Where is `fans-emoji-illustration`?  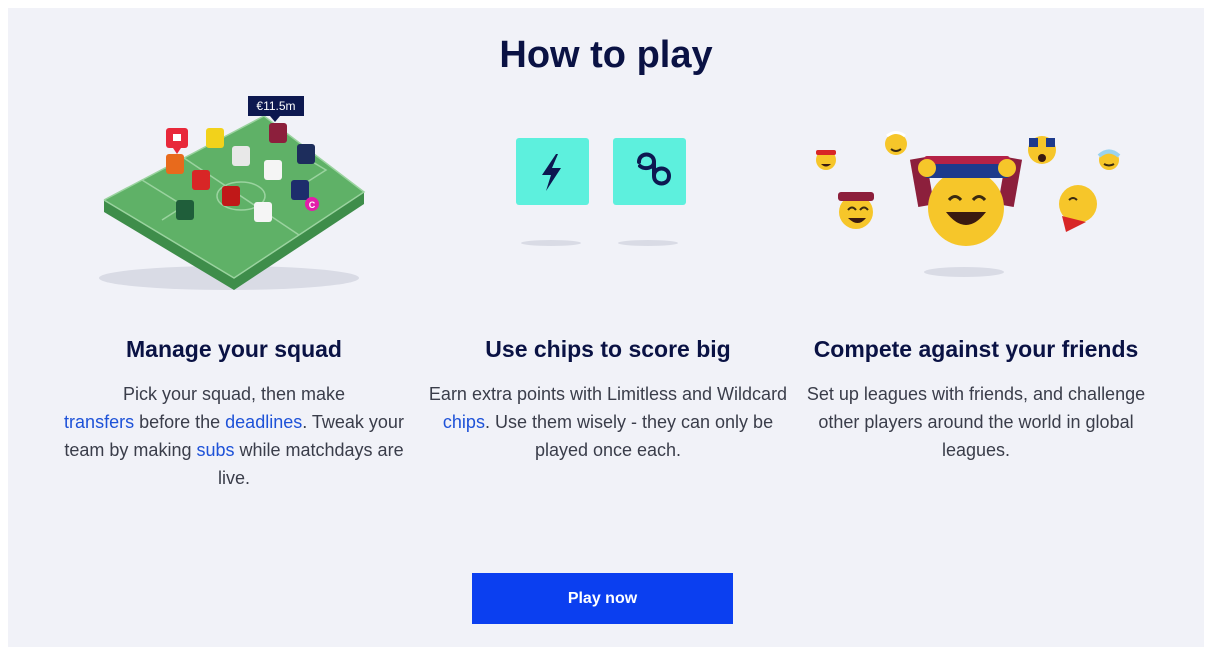
fans-emoji-illustration is located at coordinates (968, 204).